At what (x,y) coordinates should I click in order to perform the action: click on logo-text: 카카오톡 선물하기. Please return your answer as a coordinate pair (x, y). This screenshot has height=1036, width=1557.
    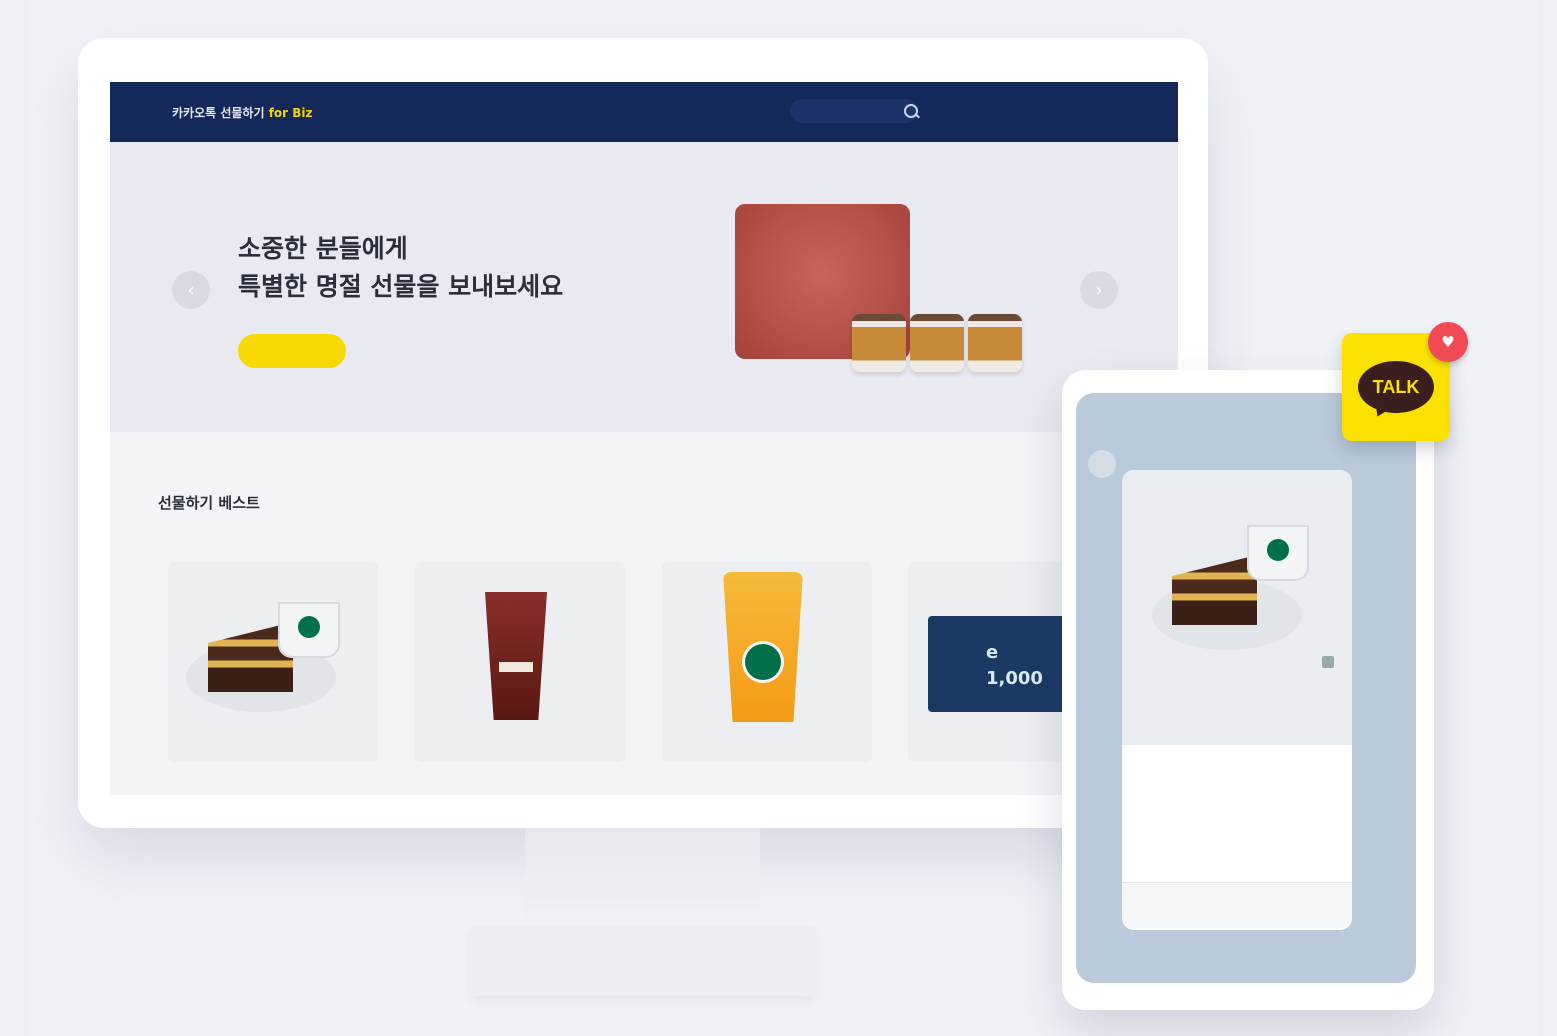
    Looking at the image, I should click on (218, 113).